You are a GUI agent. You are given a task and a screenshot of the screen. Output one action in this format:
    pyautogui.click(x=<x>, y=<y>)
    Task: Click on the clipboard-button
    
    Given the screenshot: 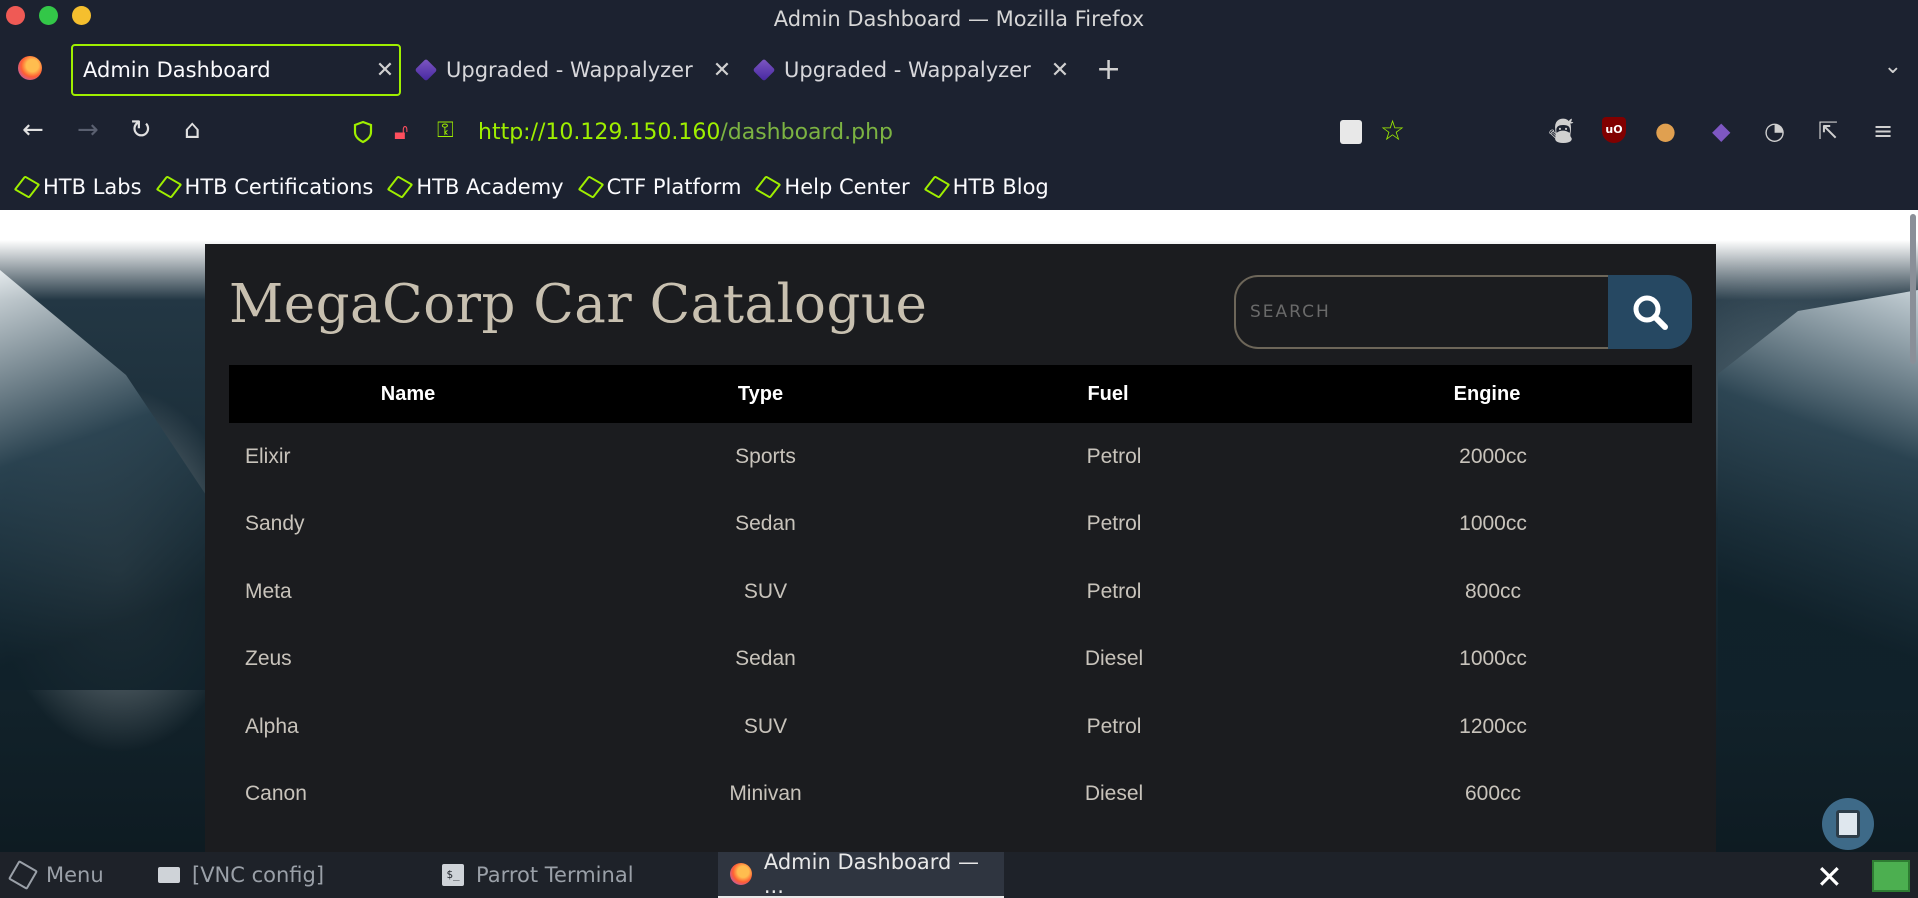 What is the action you would take?
    pyautogui.click(x=1848, y=824)
    